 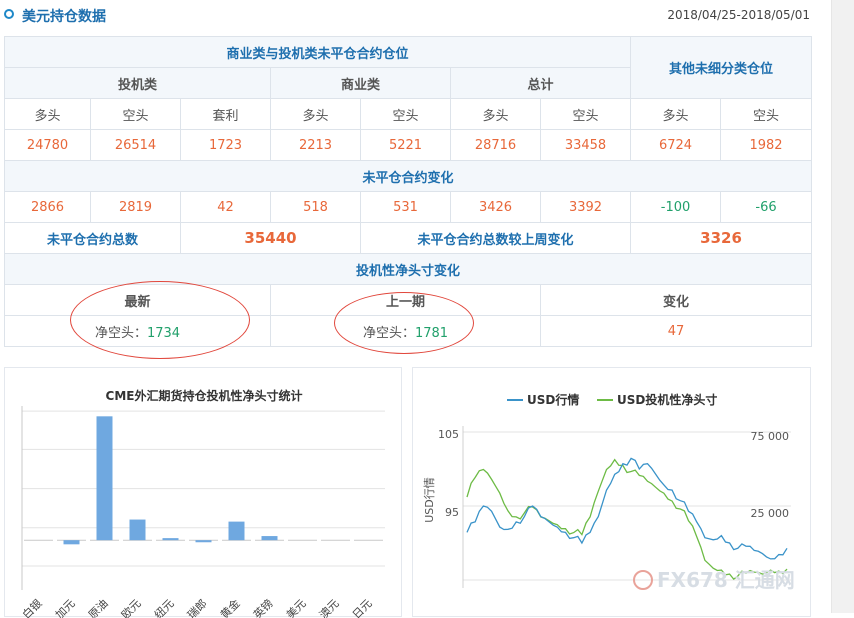 I want to click on bar-category-label: 纽元, so click(x=163, y=607).